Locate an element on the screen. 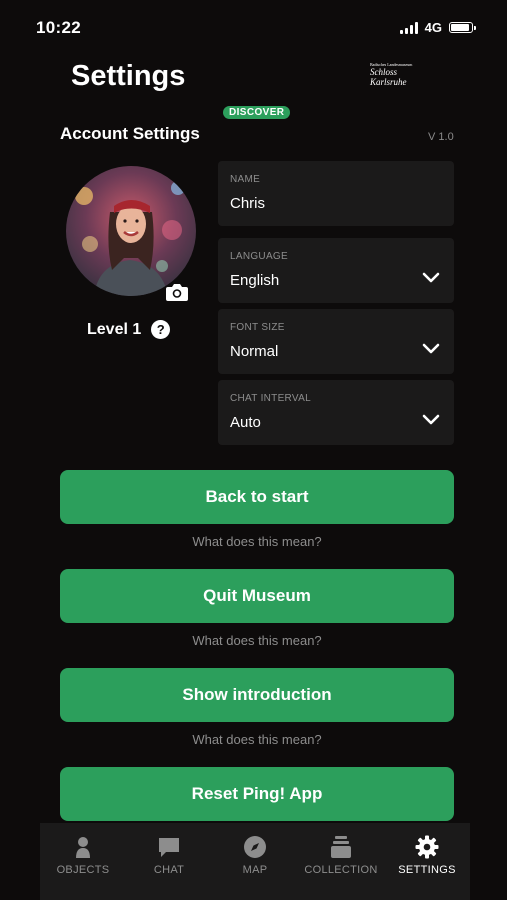  font-size-value: Normal is located at coordinates (254, 351).